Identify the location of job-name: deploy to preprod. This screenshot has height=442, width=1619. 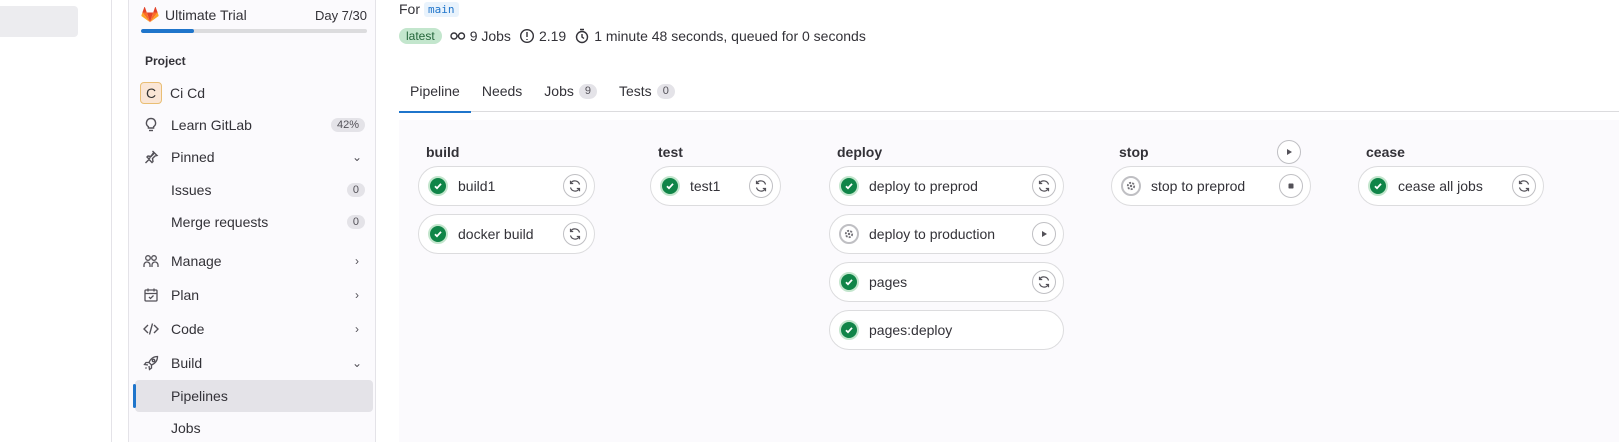
(923, 186).